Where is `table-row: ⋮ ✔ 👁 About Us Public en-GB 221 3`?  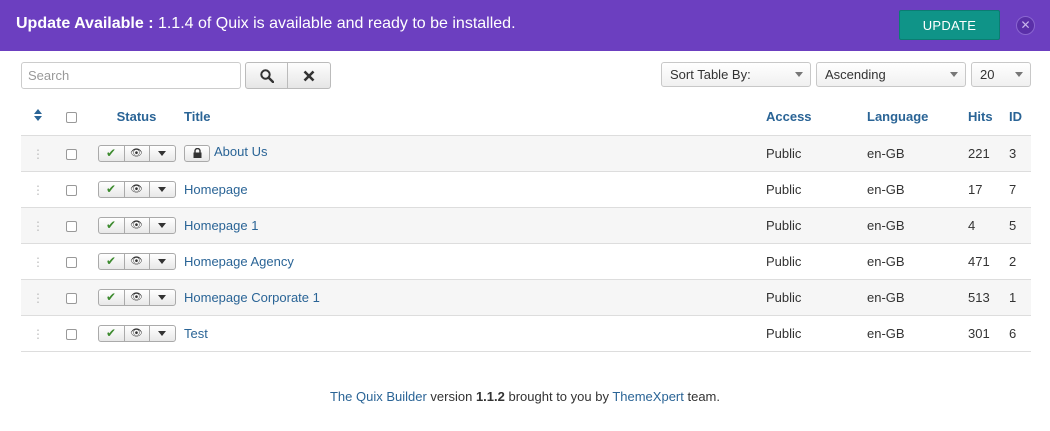 table-row: ⋮ ✔ 👁 About Us Public en-GB 221 3 is located at coordinates (526, 153).